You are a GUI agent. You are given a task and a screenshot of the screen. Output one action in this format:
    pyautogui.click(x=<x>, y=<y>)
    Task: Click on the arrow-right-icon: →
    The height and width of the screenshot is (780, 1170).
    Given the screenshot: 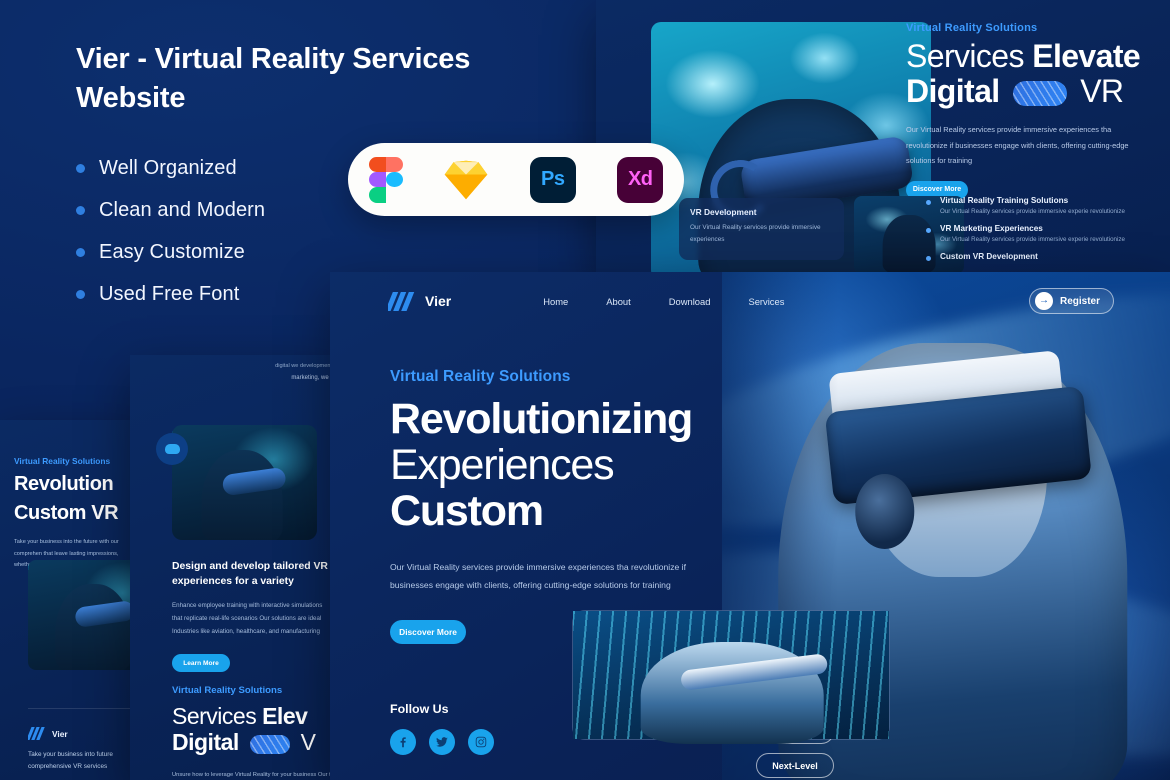 What is the action you would take?
    pyautogui.click(x=1043, y=301)
    